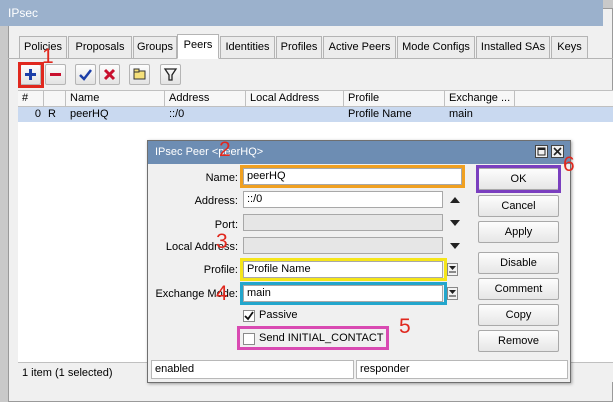 This screenshot has height=402, width=613. I want to click on enable-button, so click(85, 74).